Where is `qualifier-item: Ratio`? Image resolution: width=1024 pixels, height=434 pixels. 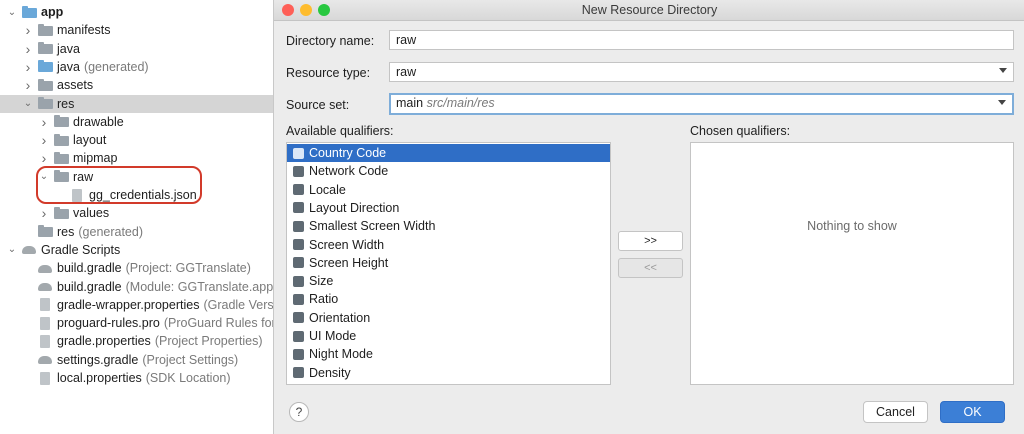 qualifier-item: Ratio is located at coordinates (448, 299).